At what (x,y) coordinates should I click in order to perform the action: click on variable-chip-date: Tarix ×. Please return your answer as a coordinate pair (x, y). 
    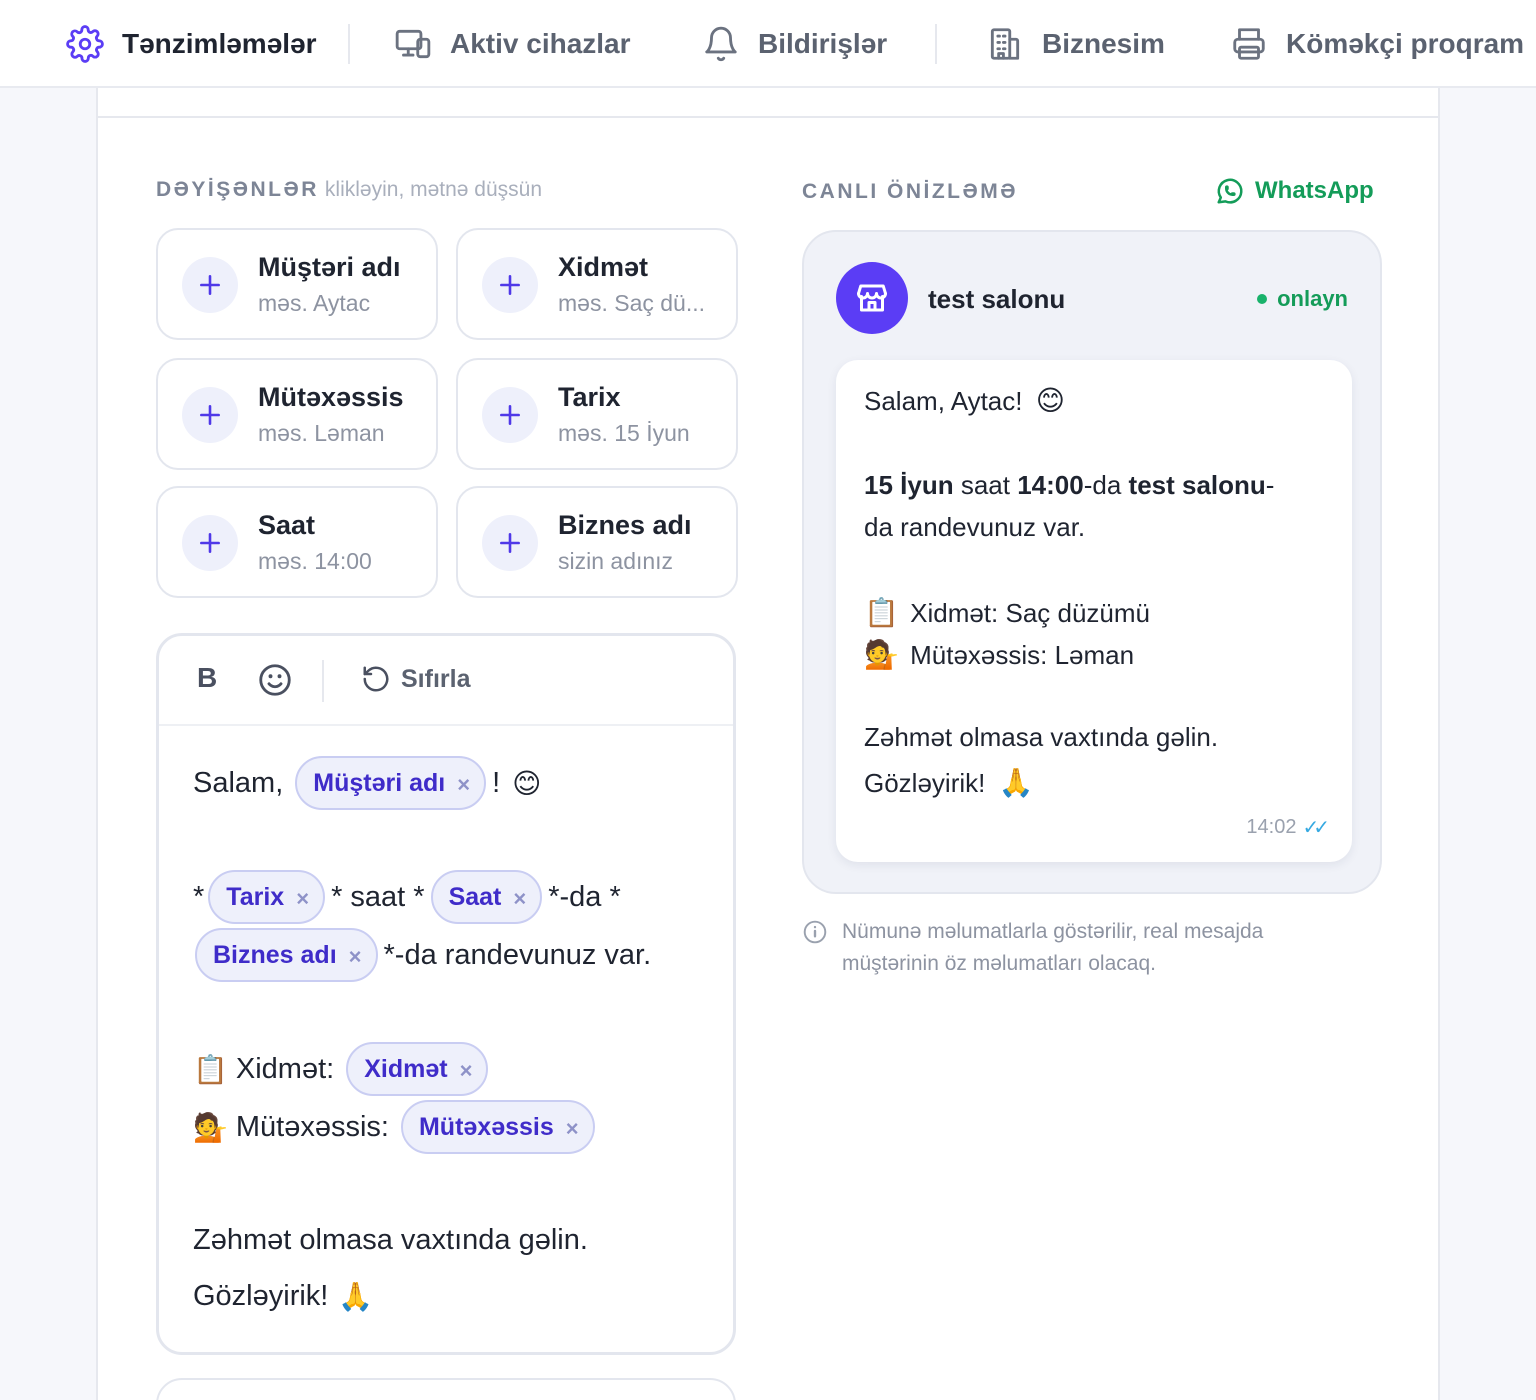
    Looking at the image, I should click on (267, 897).